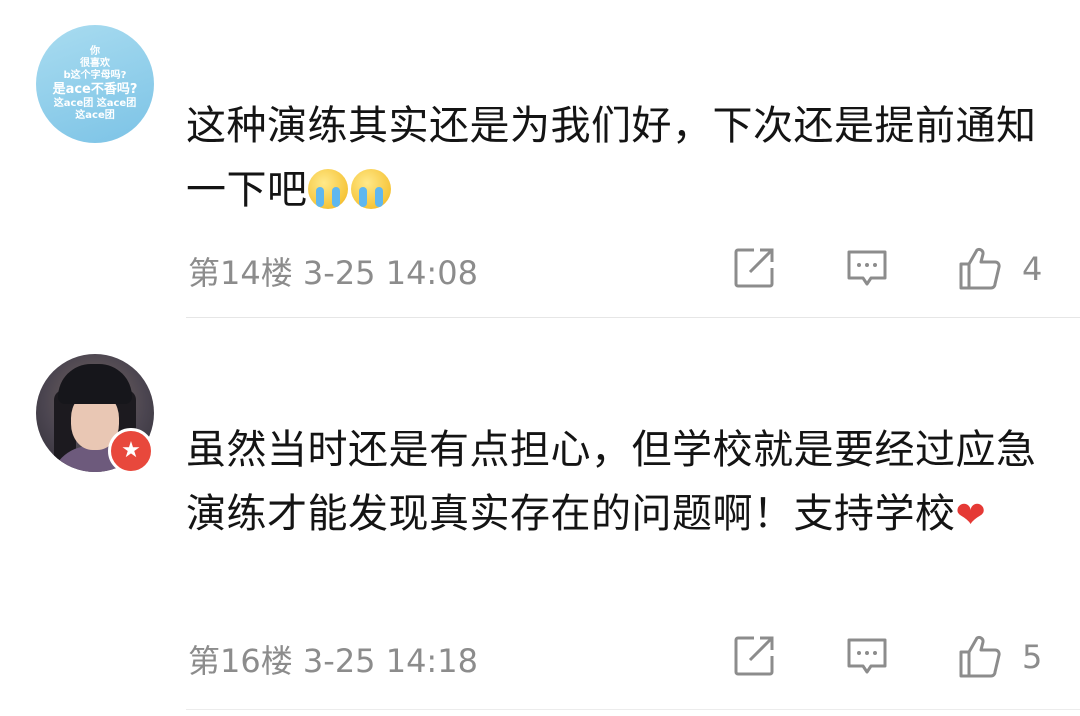  Describe the element at coordinates (621, 158) in the screenshot. I see `comment-body: 这种演练其实还是为我们好，下次还是提前通知一下吧` at that location.